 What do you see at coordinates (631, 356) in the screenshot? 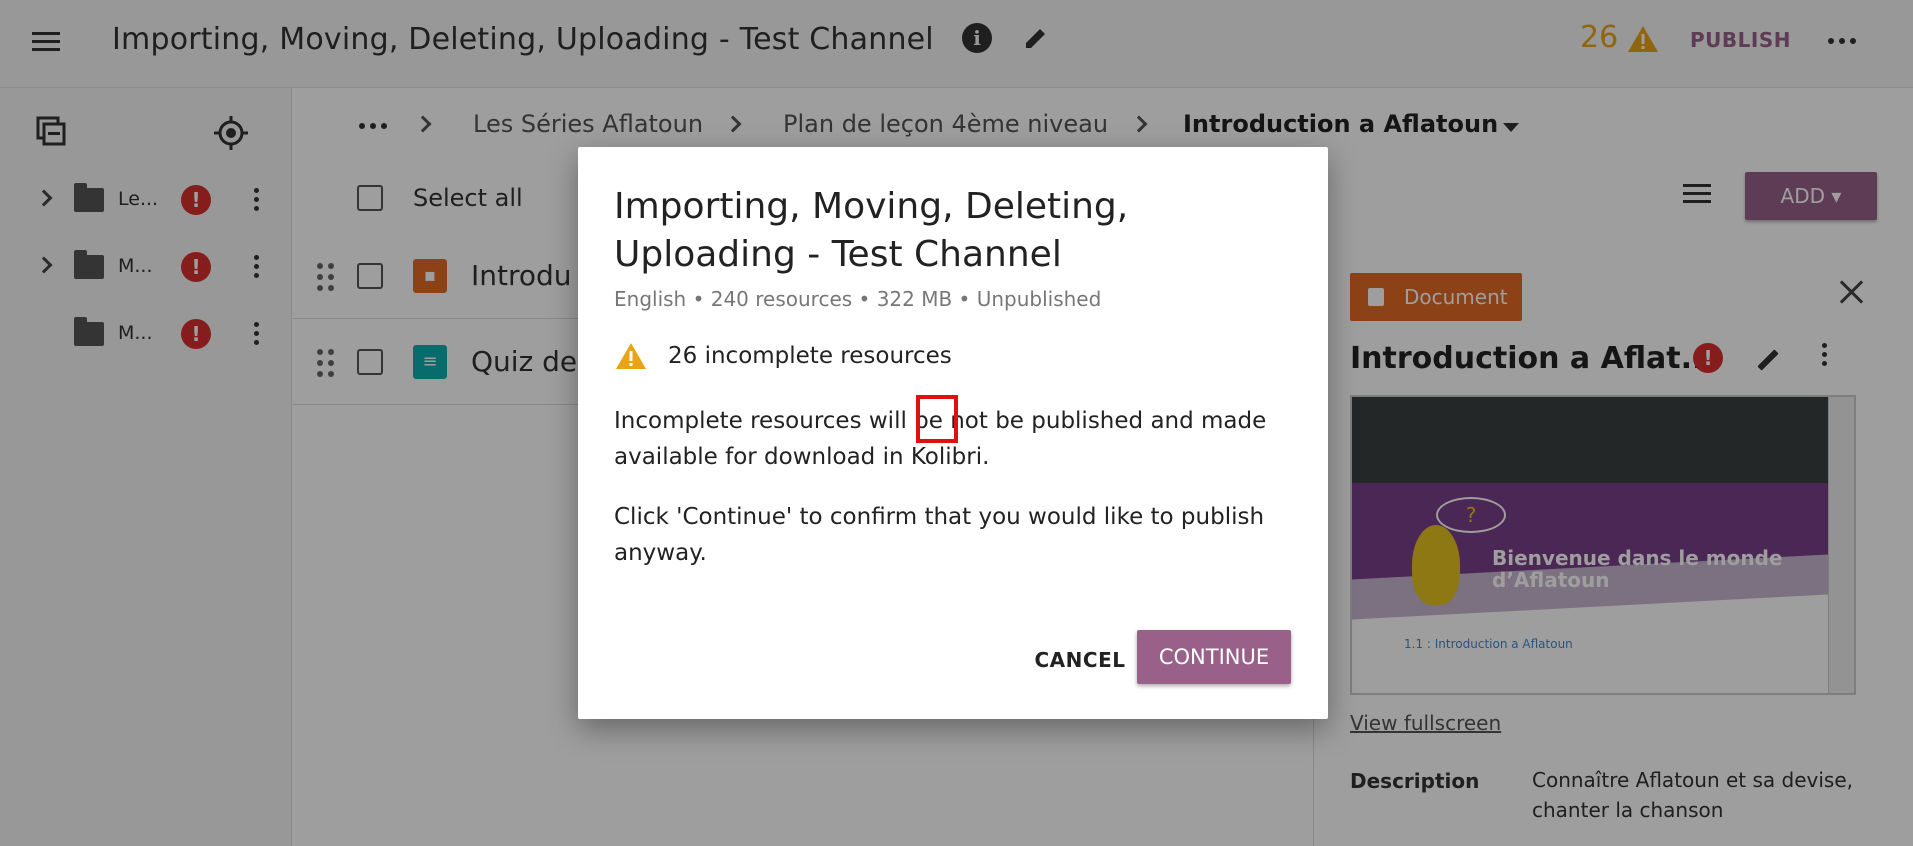
I see `warning-icon` at bounding box center [631, 356].